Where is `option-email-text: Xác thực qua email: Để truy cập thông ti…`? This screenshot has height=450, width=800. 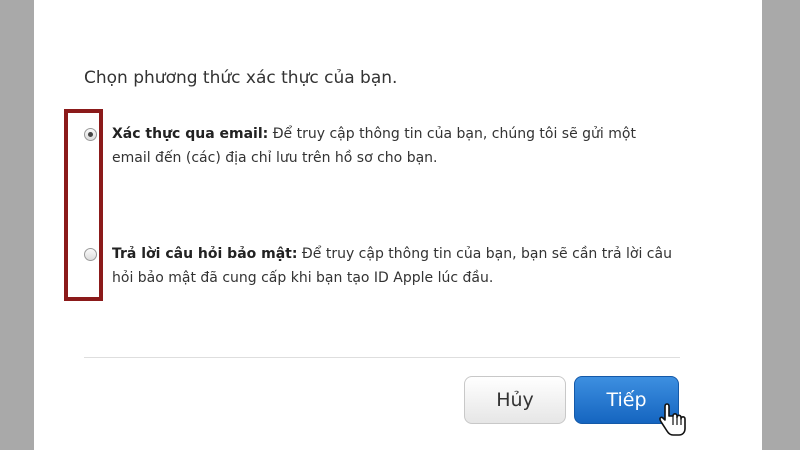 option-email-text: Xác thực qua email: Để truy cập thông ti… is located at coordinates (392, 146).